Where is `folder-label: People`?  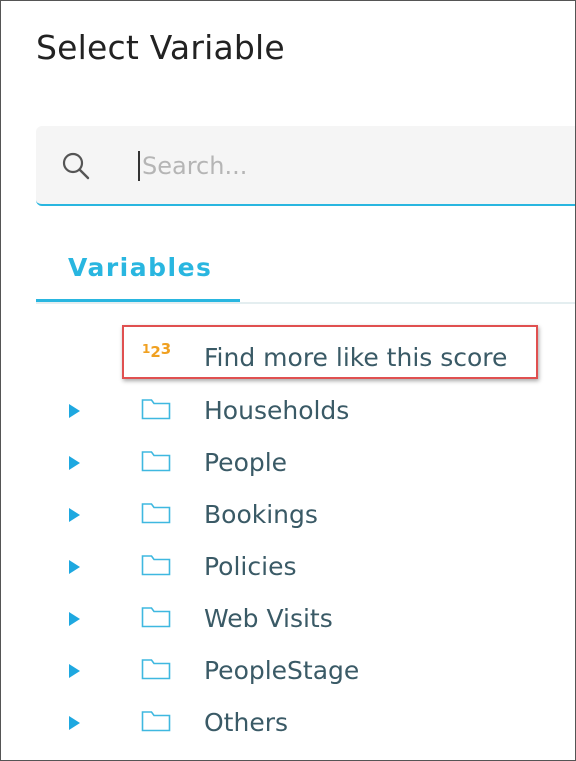
folder-label: People is located at coordinates (246, 462).